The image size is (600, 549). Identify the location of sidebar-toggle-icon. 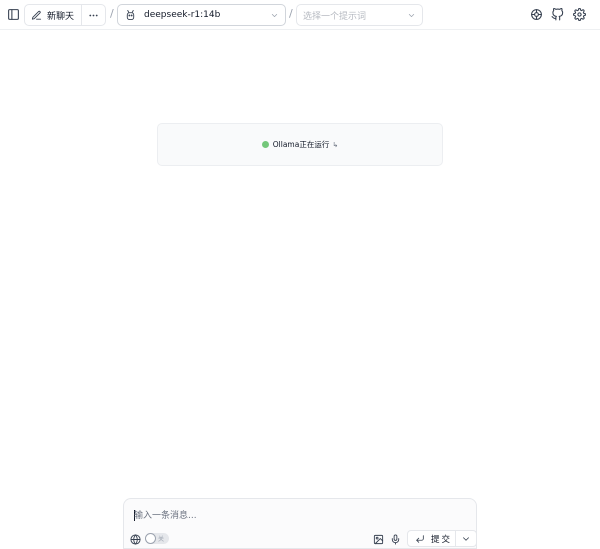
(13, 14).